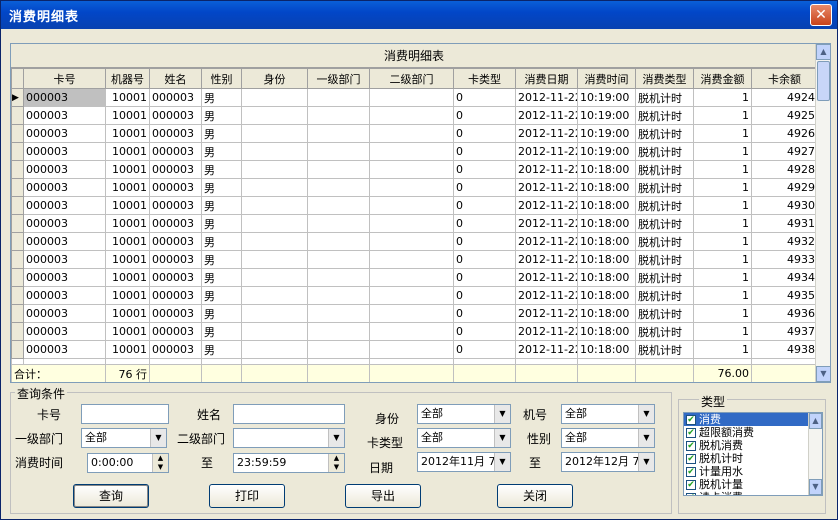  I want to click on cell-balance: 4935, so click(784, 295).